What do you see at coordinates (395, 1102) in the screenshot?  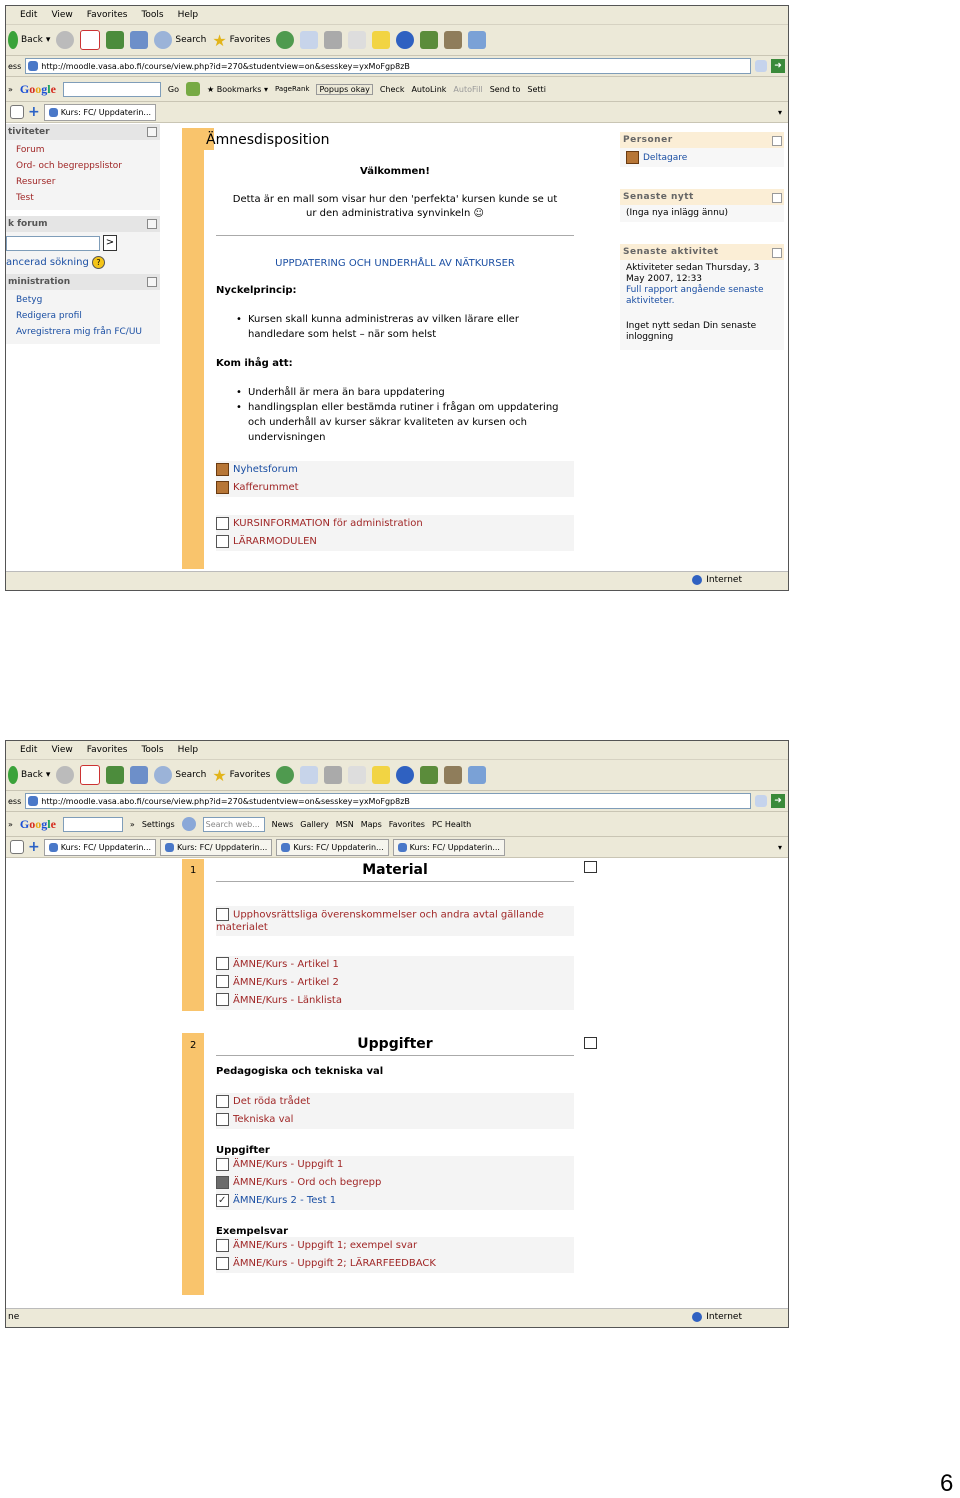 I see `resource-row: Det röda trådet` at bounding box center [395, 1102].